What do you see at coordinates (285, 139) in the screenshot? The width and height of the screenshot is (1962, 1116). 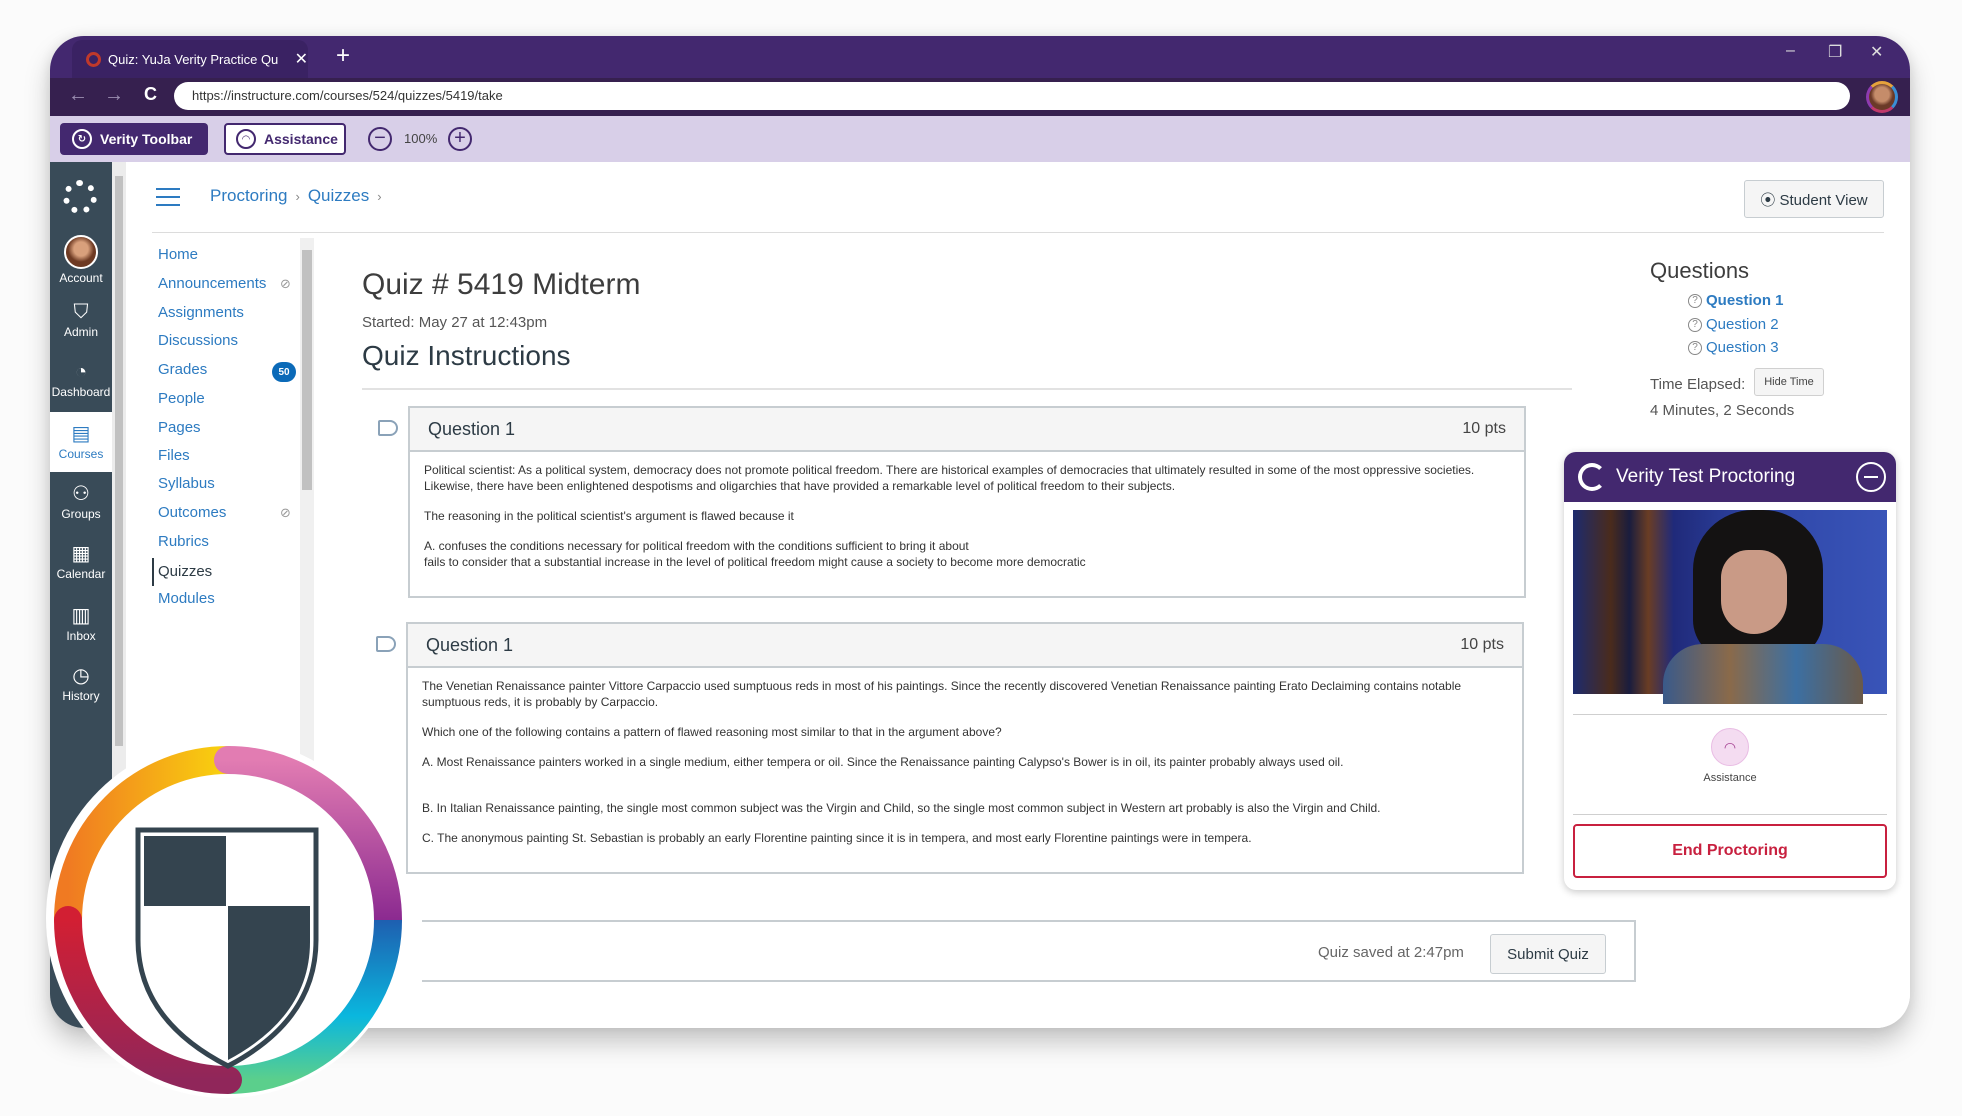 I see `assistance-button: ◠ Assistance` at bounding box center [285, 139].